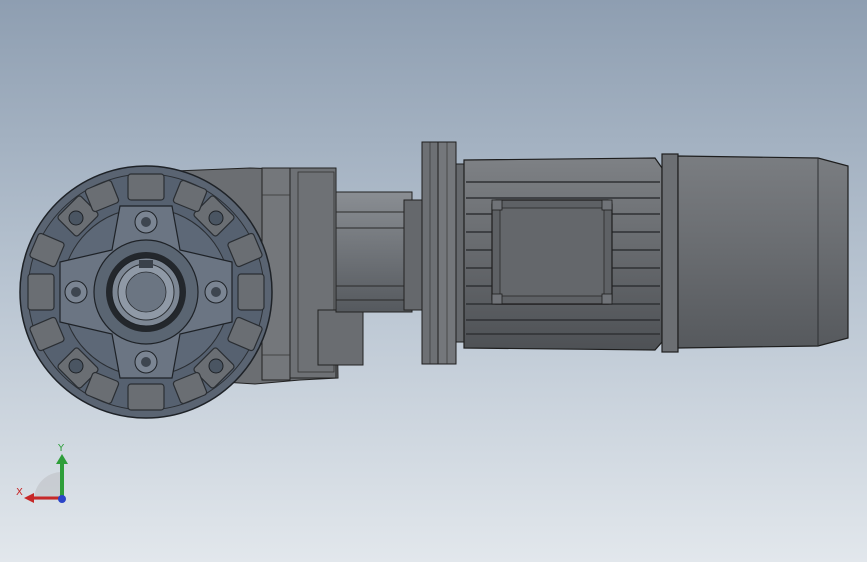  I want to click on z-axis-dot, so click(62, 499).